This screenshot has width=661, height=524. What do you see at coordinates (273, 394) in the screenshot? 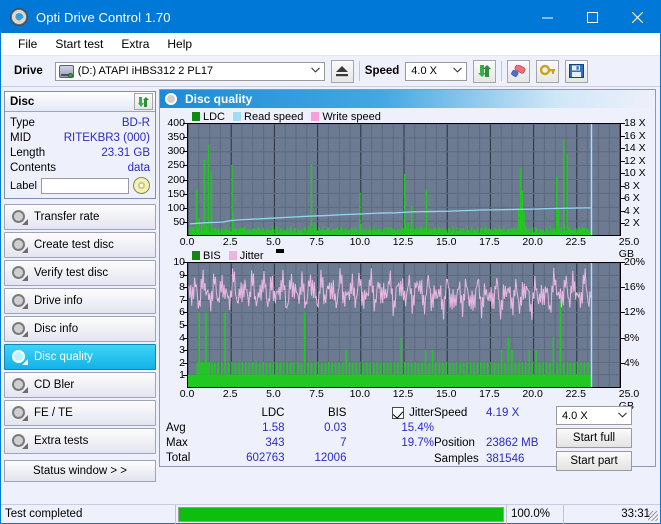
I see `axis-tick-label: 5.0` at bounding box center [273, 394].